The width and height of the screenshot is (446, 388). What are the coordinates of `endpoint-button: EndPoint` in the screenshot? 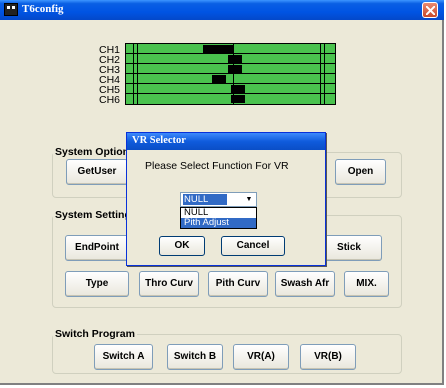 It's located at (97, 248).